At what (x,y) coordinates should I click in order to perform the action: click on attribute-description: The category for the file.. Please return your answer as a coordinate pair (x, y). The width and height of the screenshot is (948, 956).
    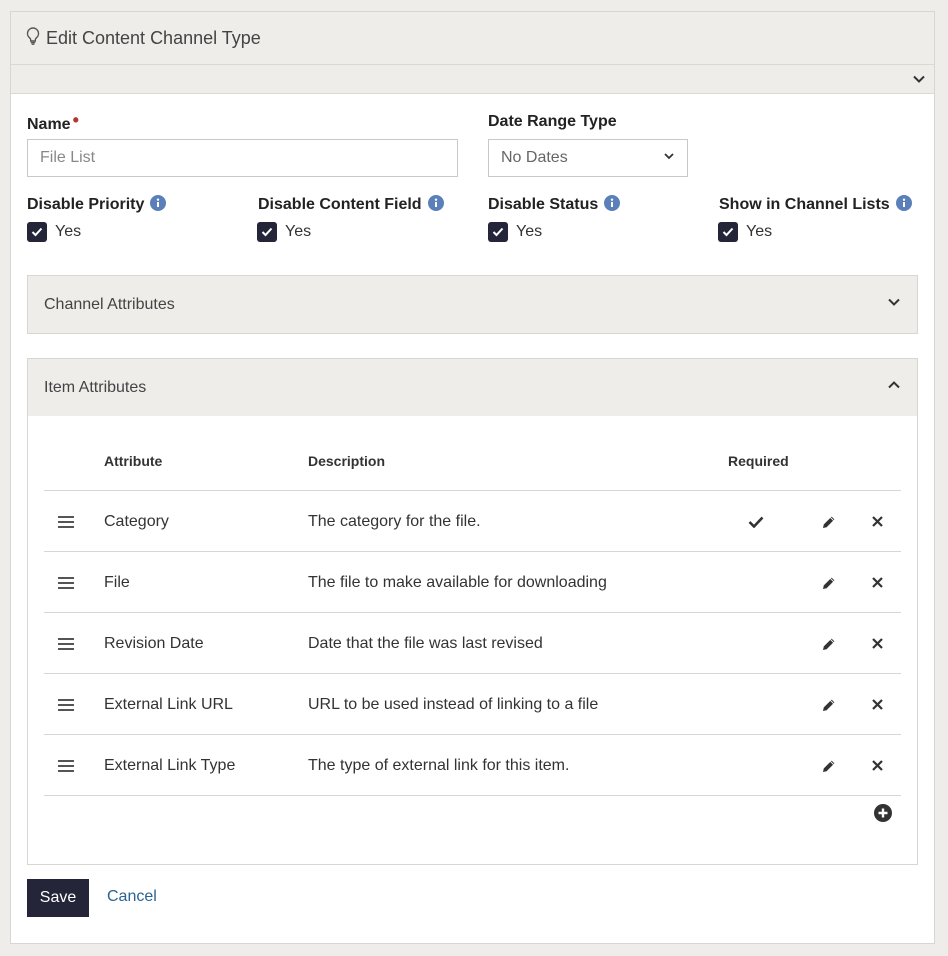
    Looking at the image, I should click on (394, 521).